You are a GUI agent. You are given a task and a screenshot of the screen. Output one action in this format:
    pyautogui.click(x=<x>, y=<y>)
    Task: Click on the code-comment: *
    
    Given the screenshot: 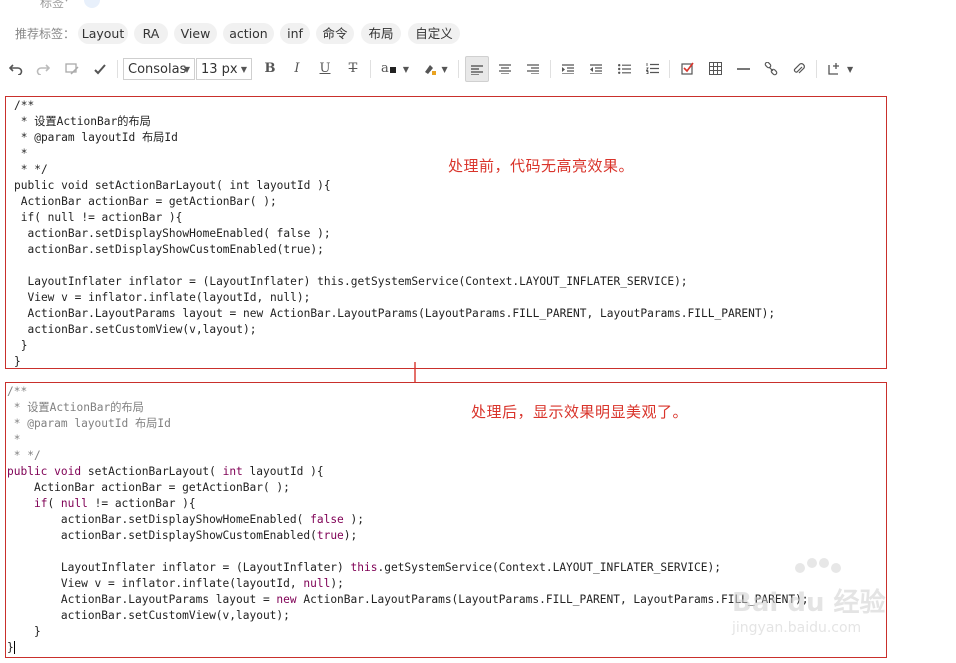 What is the action you would take?
    pyautogui.click(x=14, y=439)
    